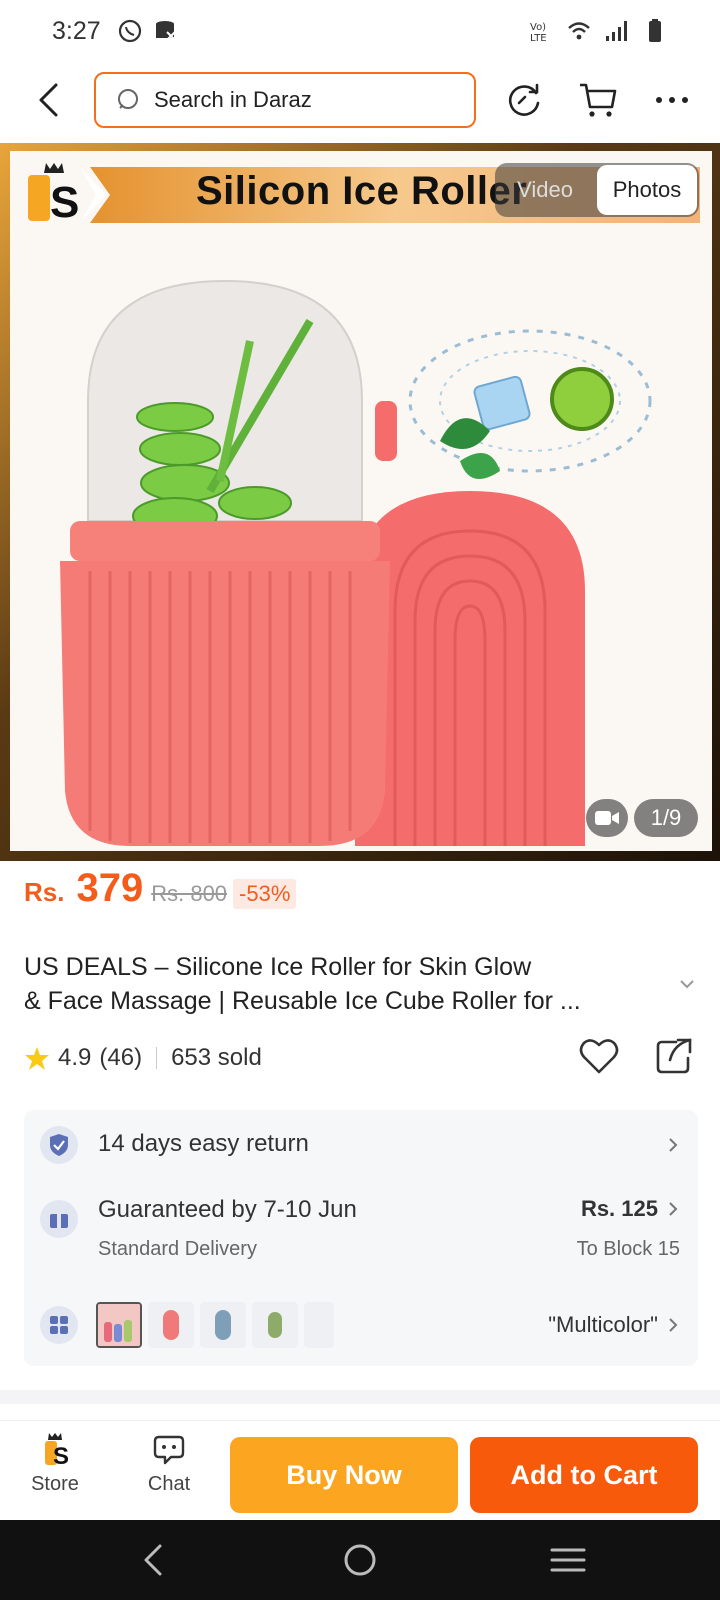 The width and height of the screenshot is (720, 1600). What do you see at coordinates (165, 31) in the screenshot?
I see `data-saver-icon` at bounding box center [165, 31].